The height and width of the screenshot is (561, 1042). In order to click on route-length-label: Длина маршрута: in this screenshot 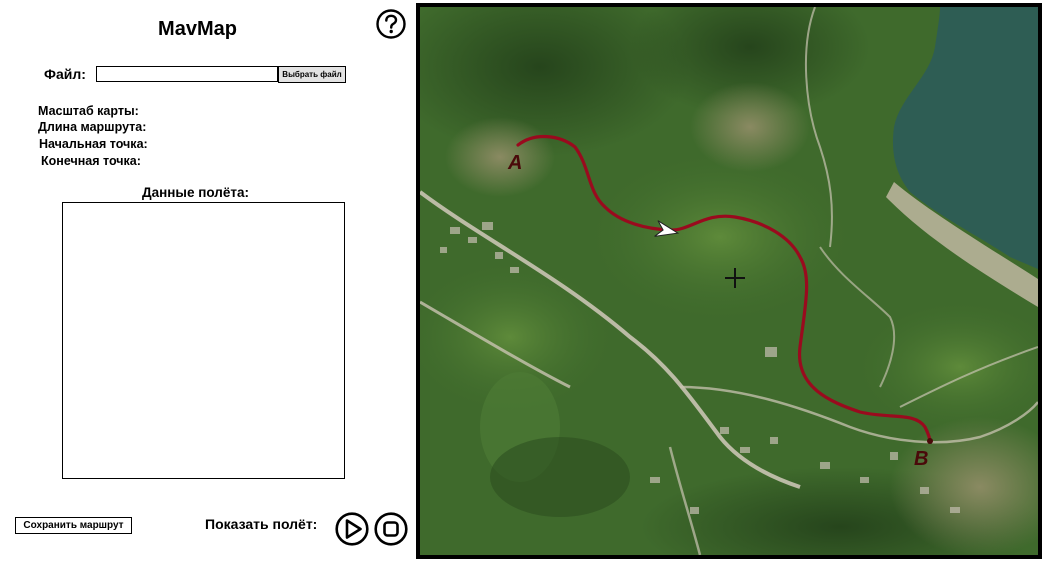, I will do `click(92, 127)`.